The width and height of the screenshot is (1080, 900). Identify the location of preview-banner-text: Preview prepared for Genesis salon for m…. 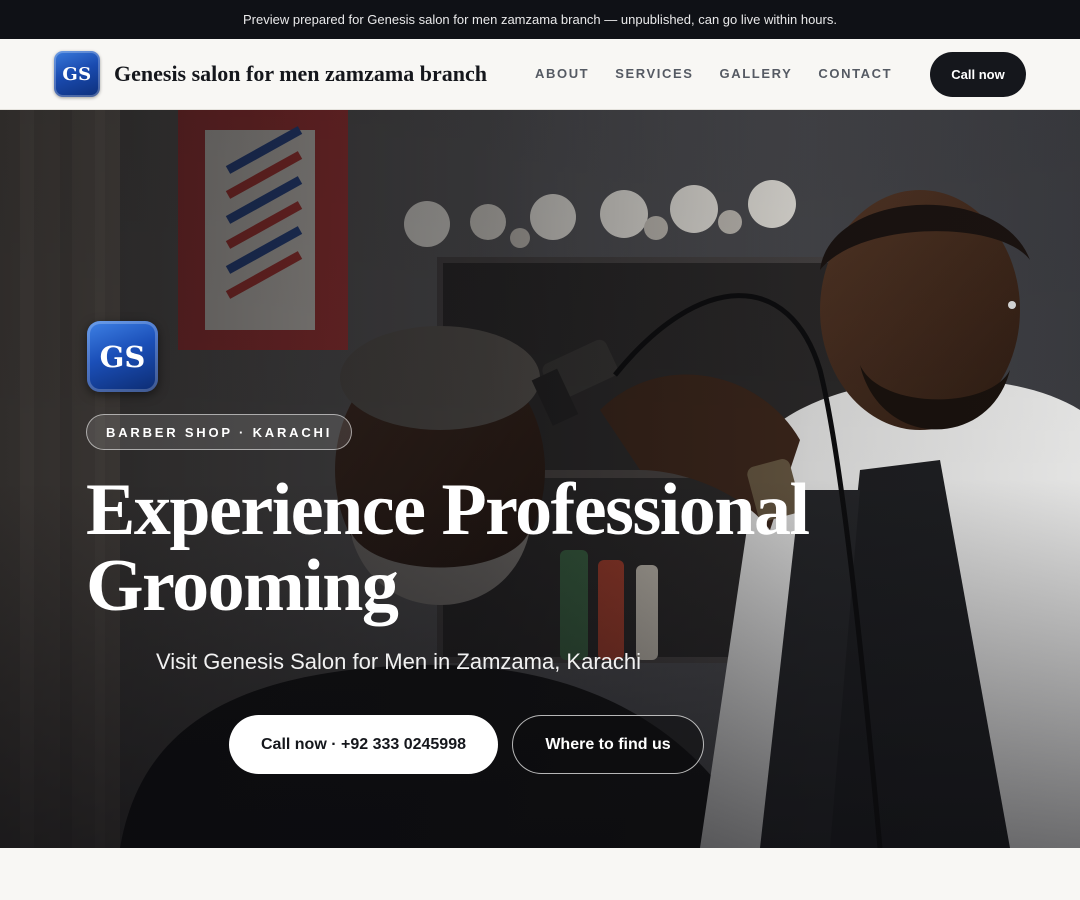
(540, 19).